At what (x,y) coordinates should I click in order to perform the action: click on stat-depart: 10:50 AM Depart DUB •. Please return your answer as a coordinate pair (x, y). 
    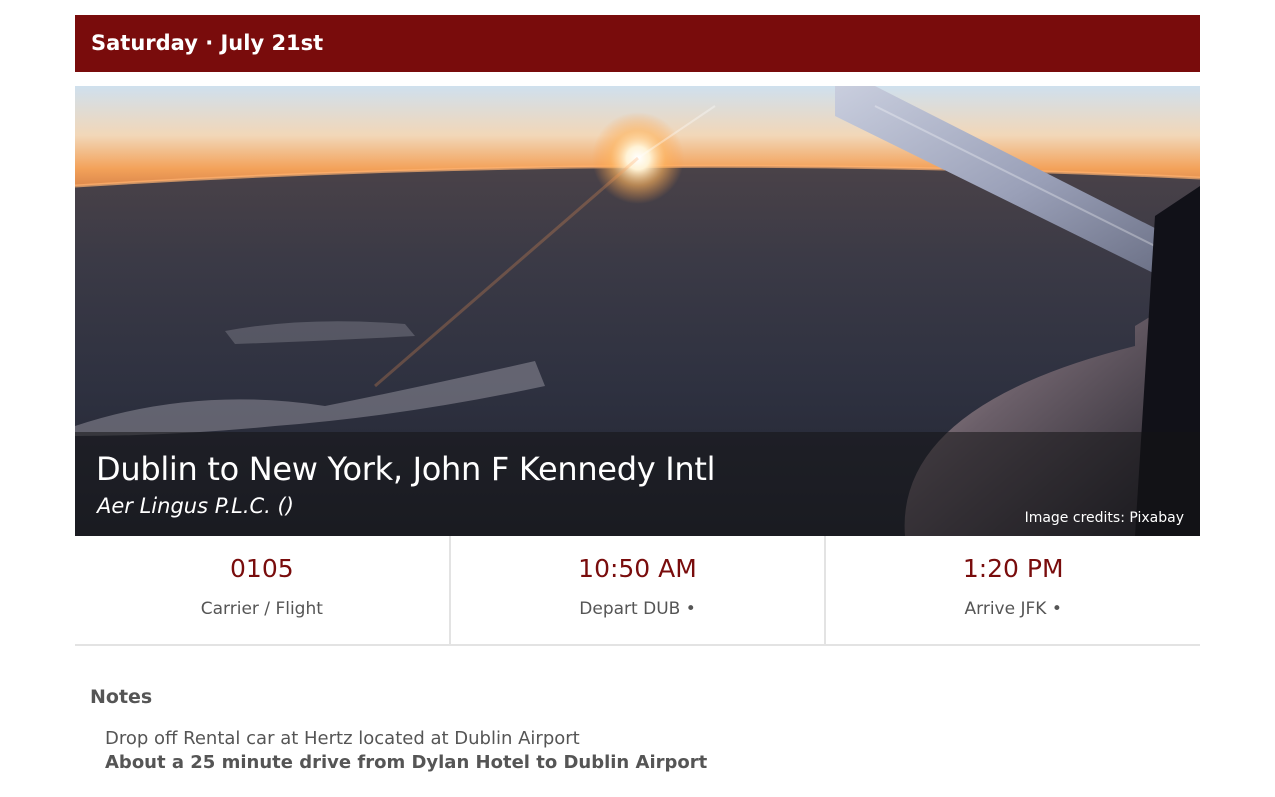
    Looking at the image, I should click on (639, 590).